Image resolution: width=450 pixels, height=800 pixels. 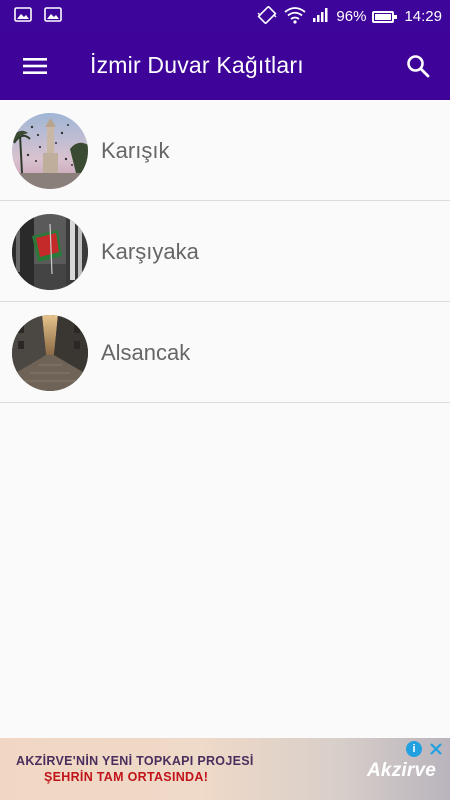 I want to click on list-item-label: Karışık, so click(x=135, y=150).